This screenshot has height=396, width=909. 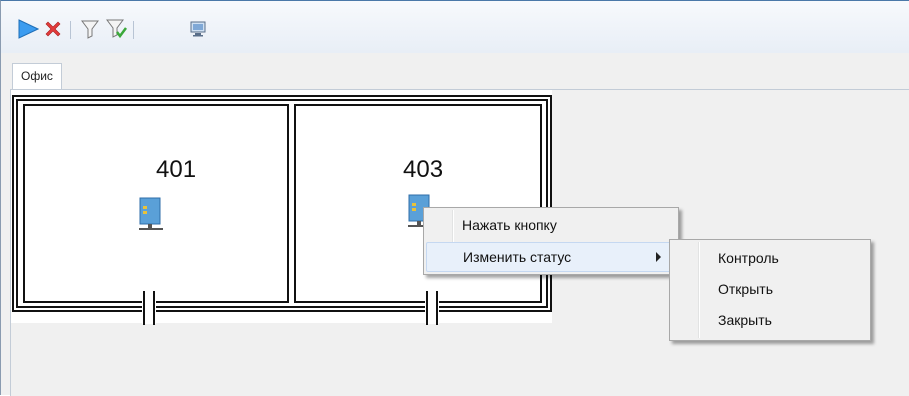 I want to click on tab-office: Офис, so click(x=37, y=76).